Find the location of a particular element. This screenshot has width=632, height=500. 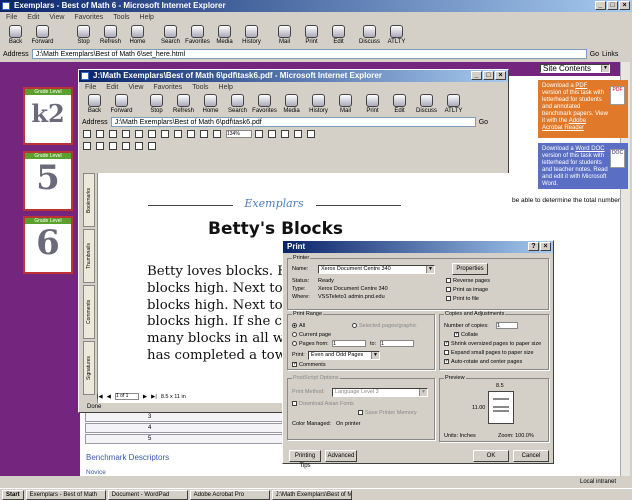

print-to-file-checkbox: Print to file is located at coordinates (462, 299).